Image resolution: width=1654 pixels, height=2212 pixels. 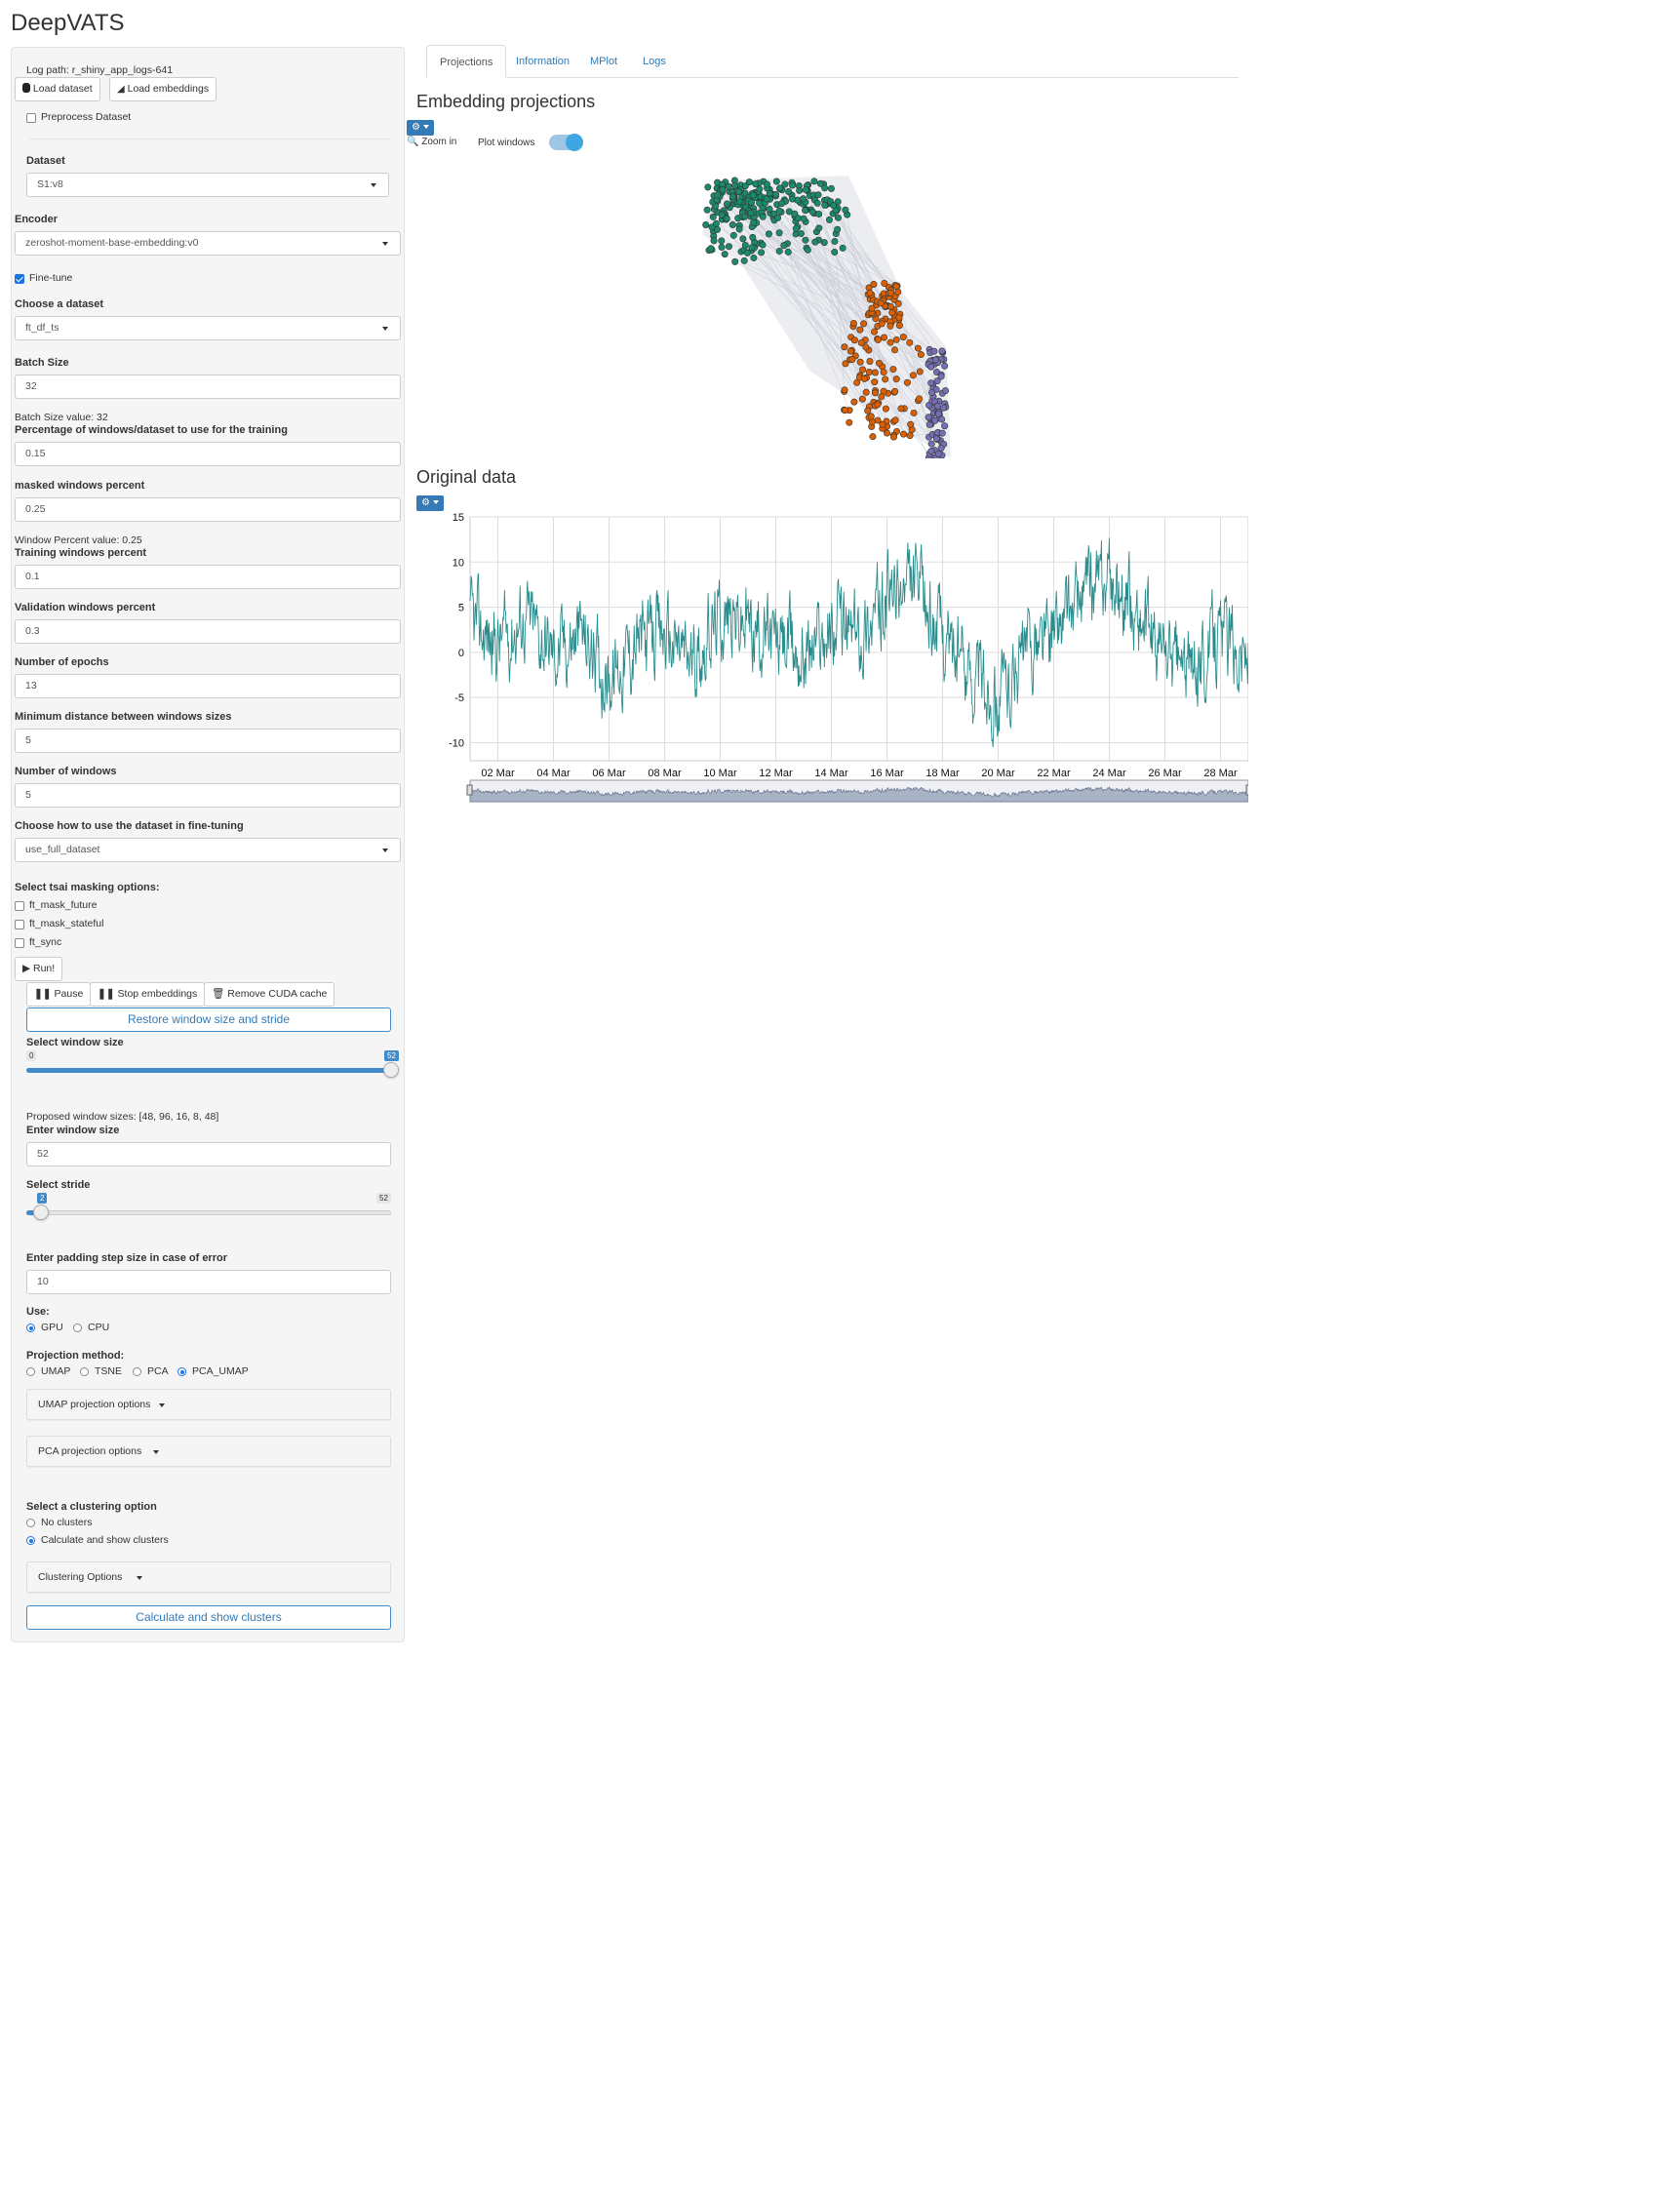 What do you see at coordinates (466, 61) in the screenshot?
I see `tab-projections: Projections` at bounding box center [466, 61].